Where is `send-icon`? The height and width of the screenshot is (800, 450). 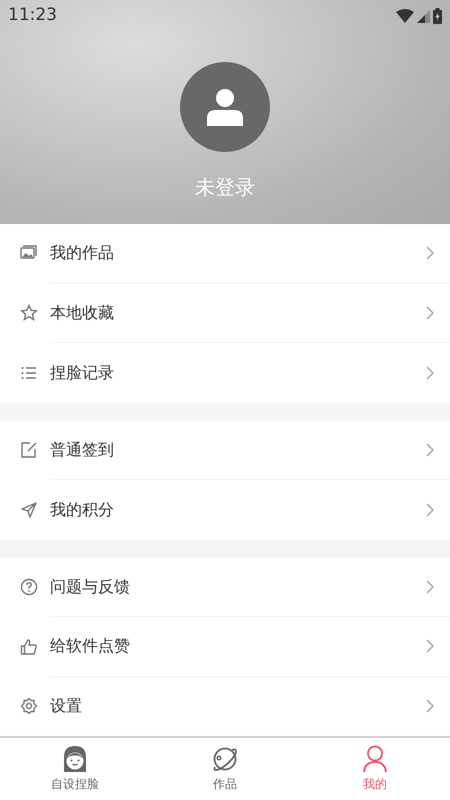 send-icon is located at coordinates (29, 509).